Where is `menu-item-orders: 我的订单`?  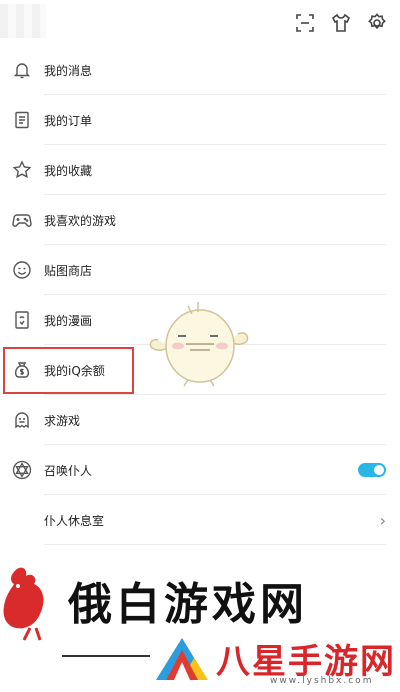 menu-item-orders: 我的订单 is located at coordinates (200, 120).